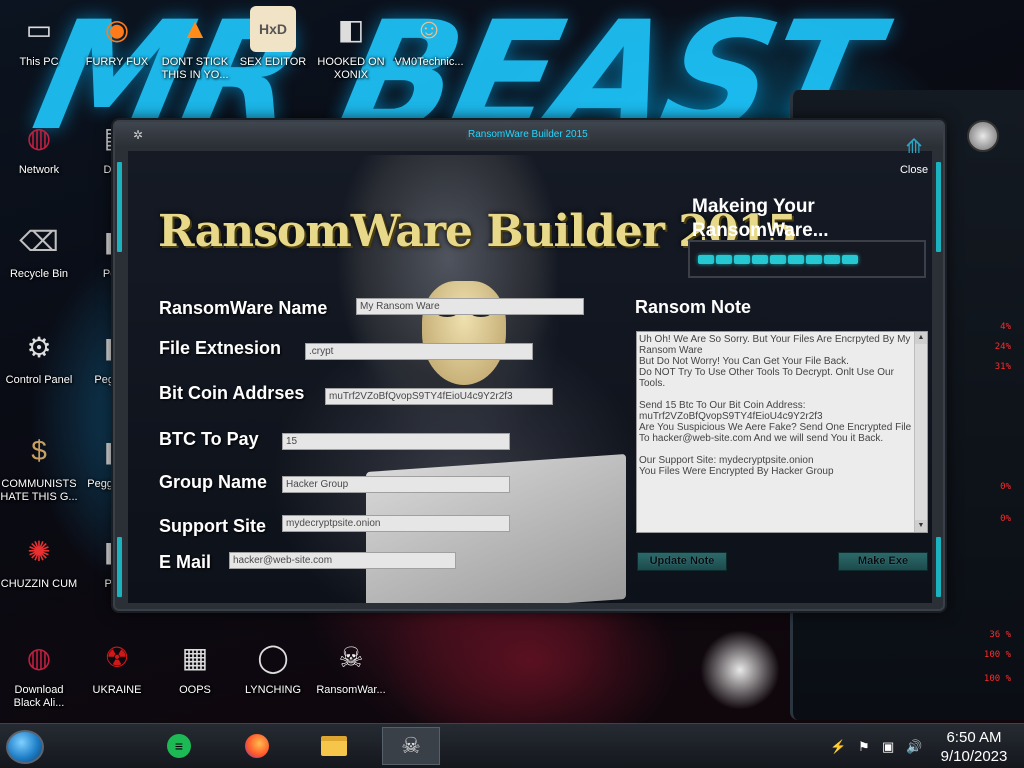  What do you see at coordinates (974, 737) in the screenshot?
I see `clock-time: 6:50 AM` at bounding box center [974, 737].